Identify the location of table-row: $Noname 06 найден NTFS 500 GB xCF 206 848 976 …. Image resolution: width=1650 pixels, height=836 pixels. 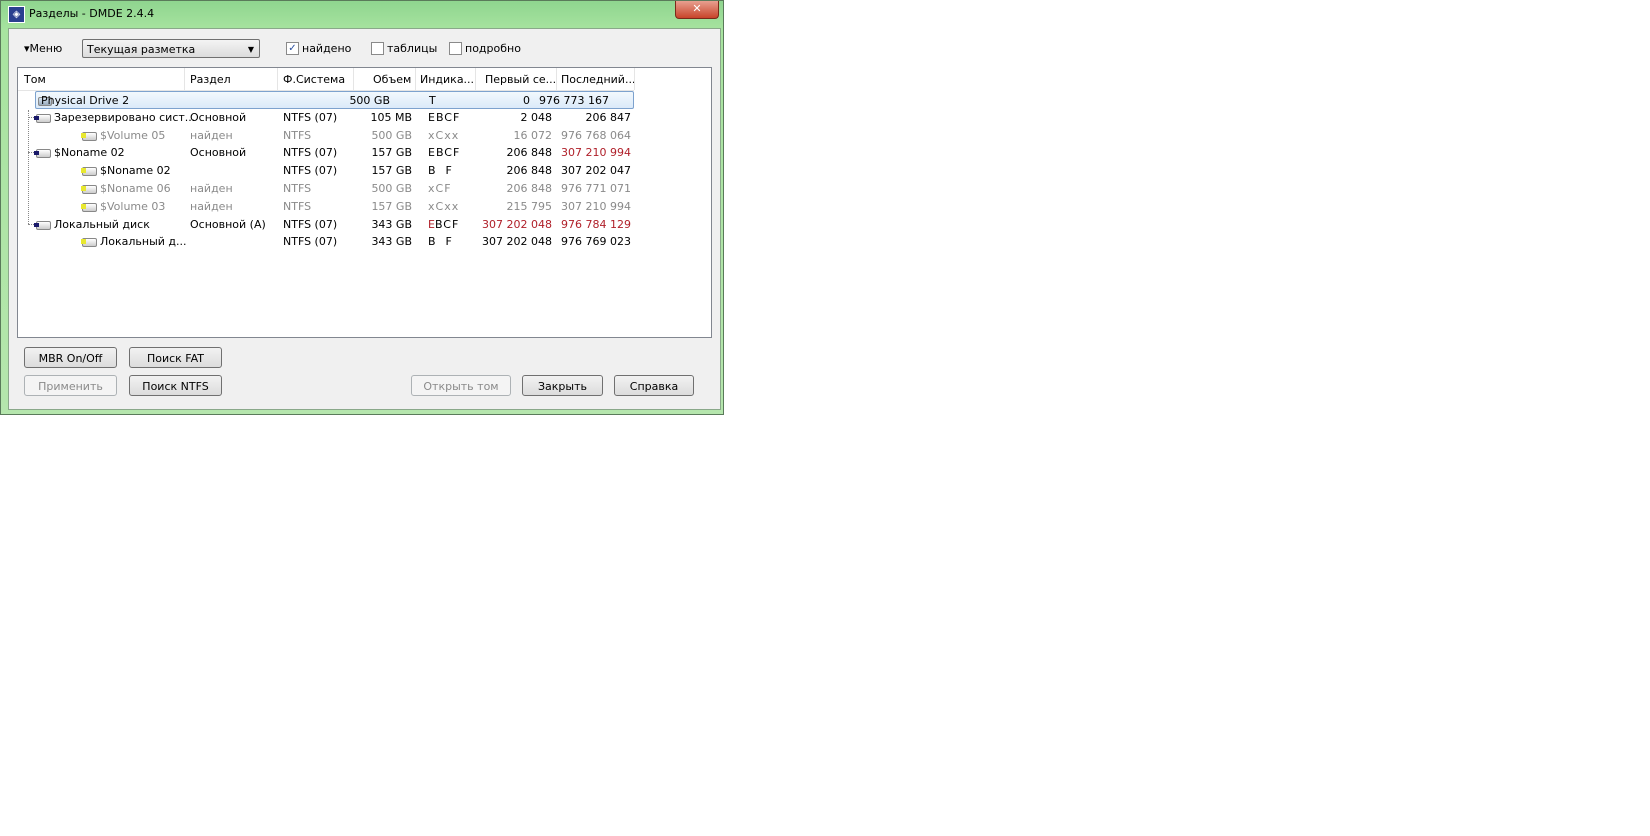
(328, 188).